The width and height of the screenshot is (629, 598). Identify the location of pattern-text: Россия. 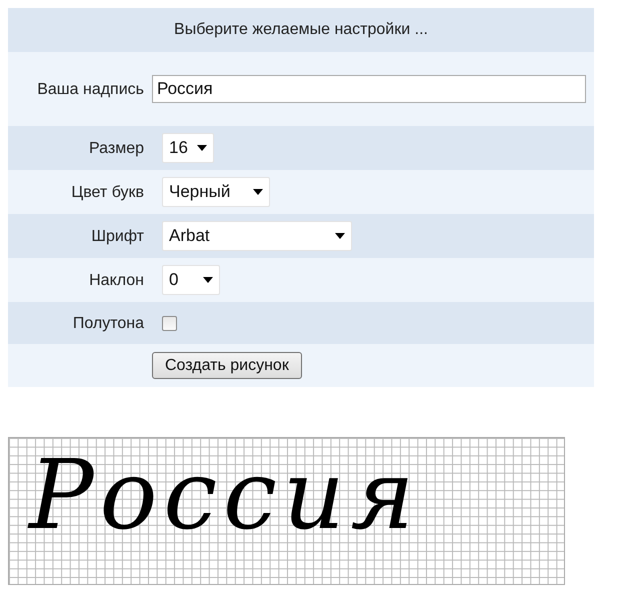
(224, 495).